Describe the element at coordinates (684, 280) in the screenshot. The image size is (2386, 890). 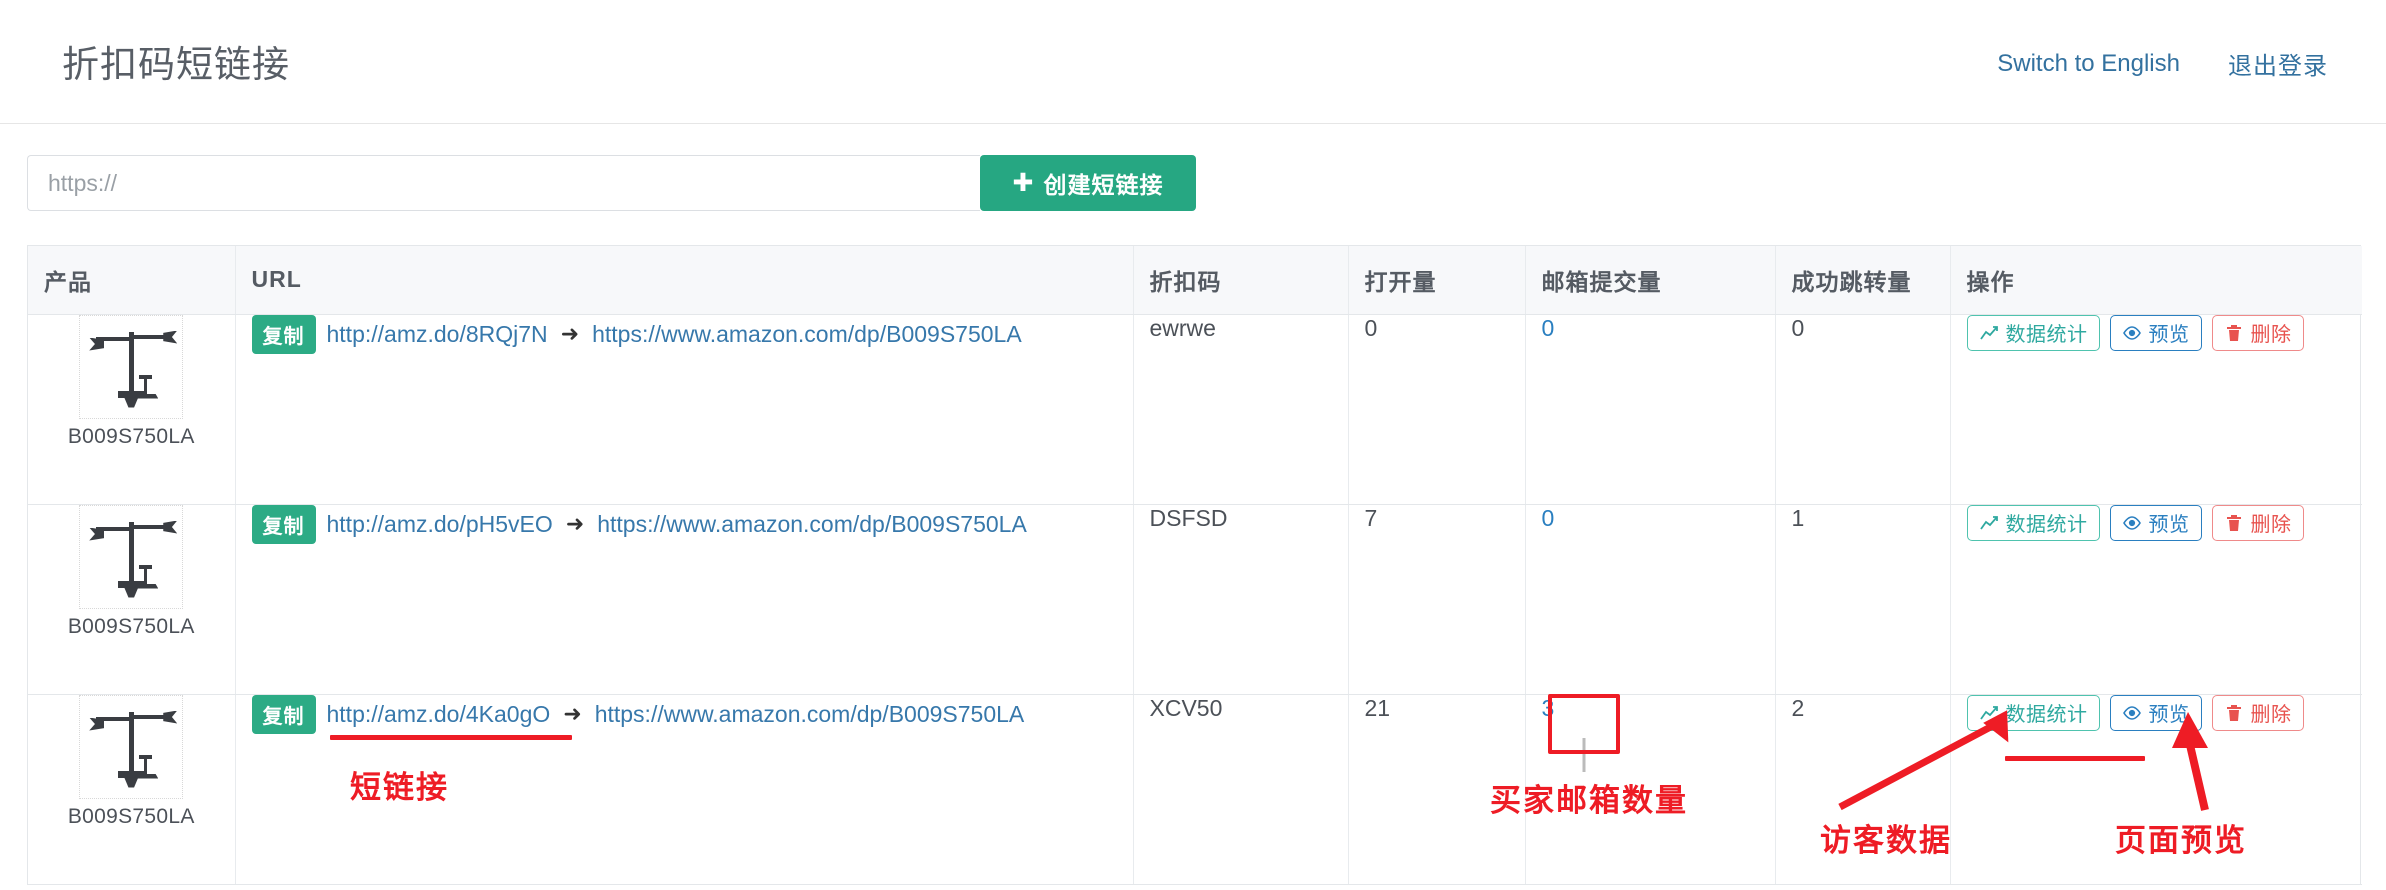
I see `column-header-url: URL` at that location.